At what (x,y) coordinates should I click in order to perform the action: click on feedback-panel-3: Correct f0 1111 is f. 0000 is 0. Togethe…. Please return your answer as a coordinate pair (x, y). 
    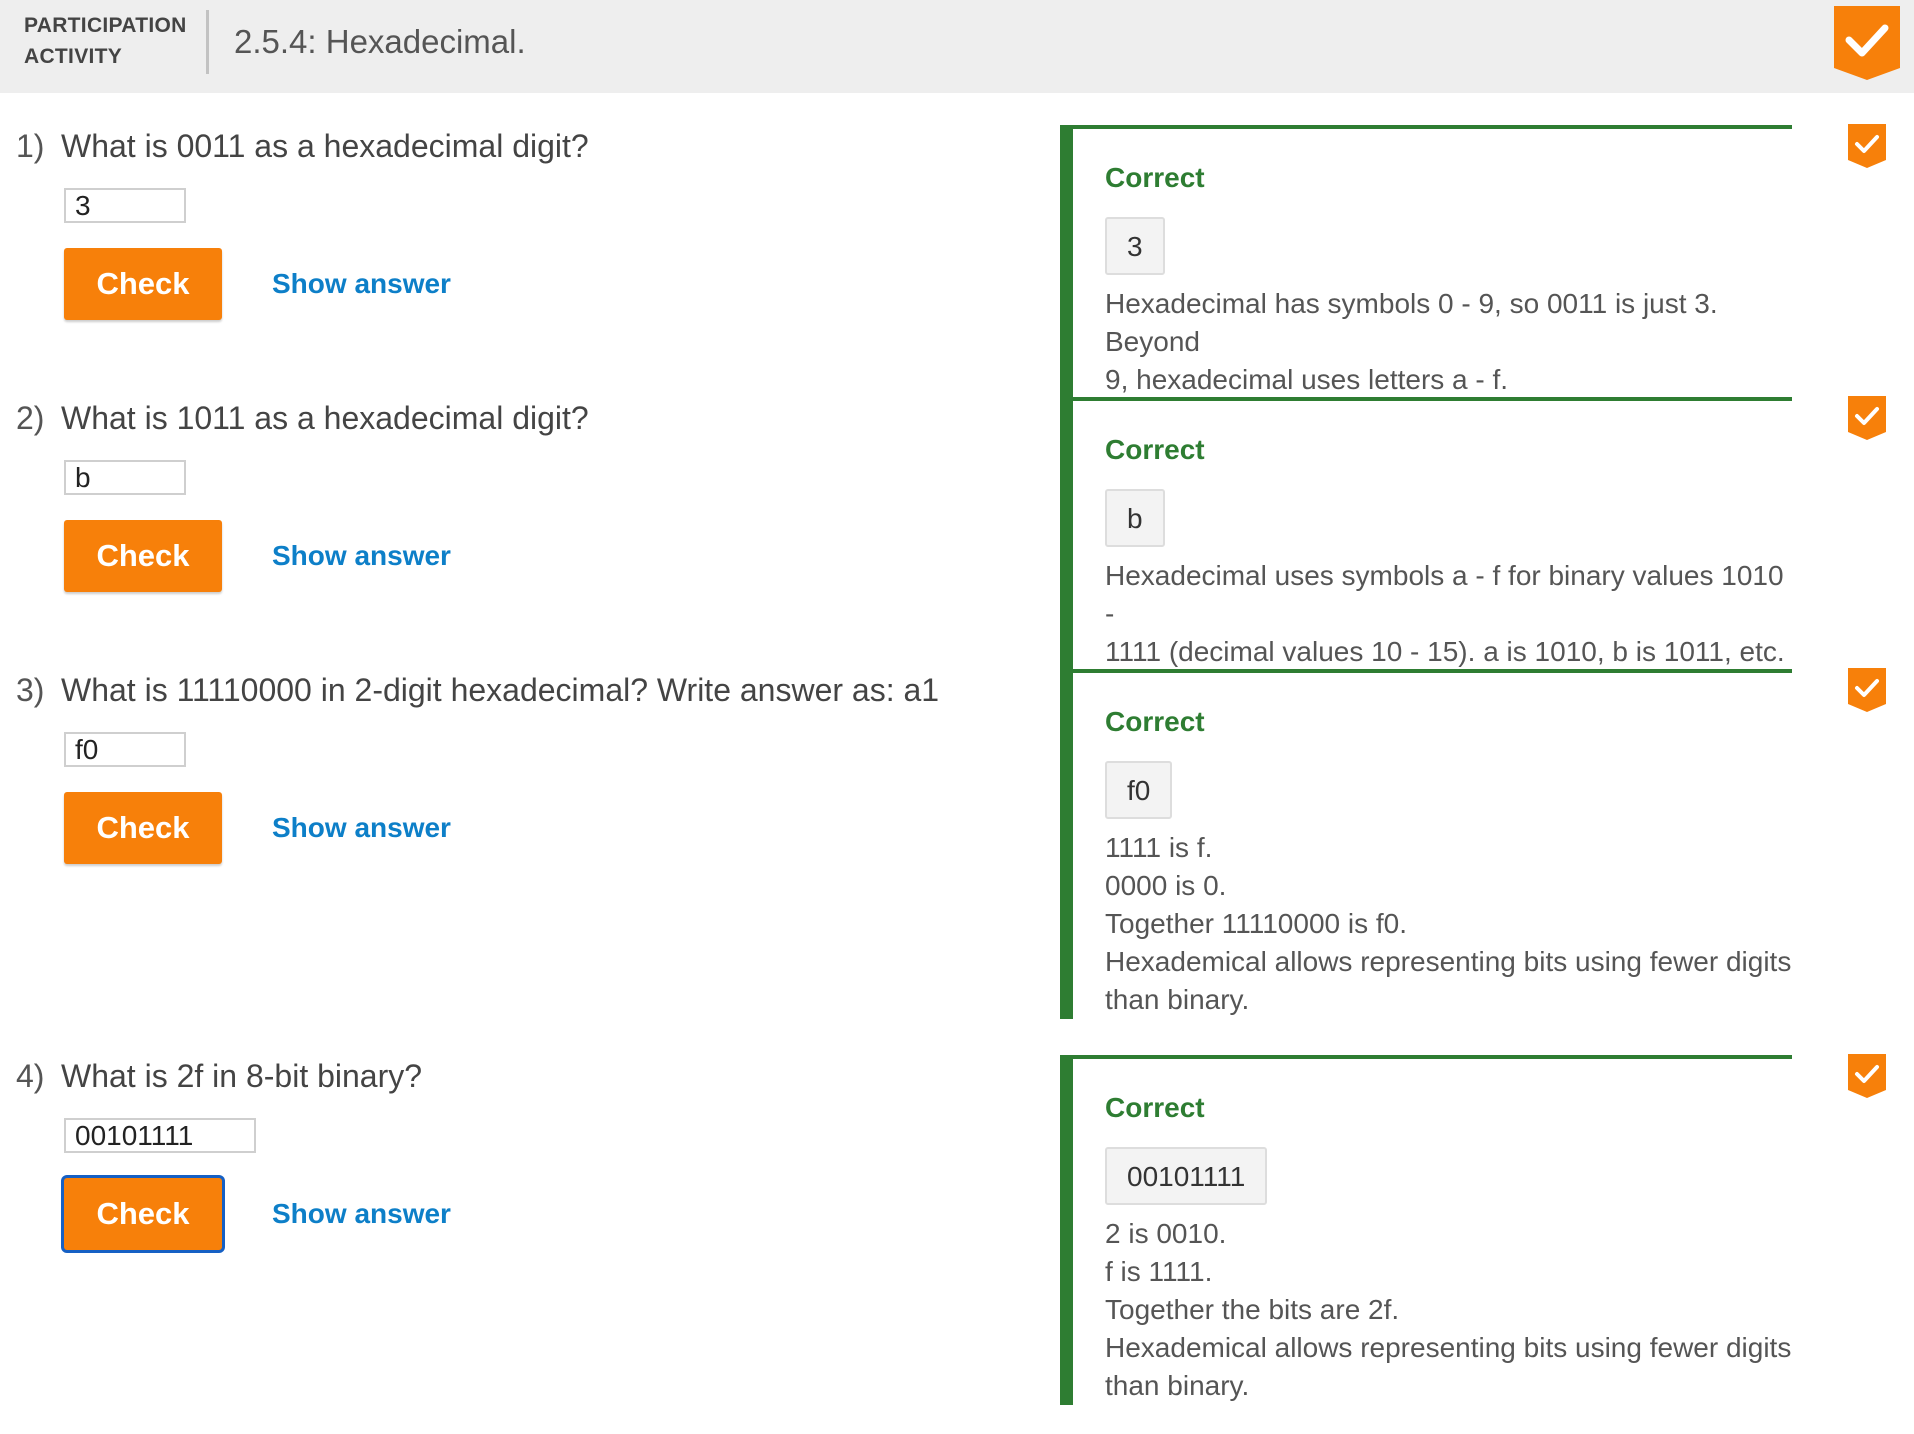
    Looking at the image, I should click on (1426, 844).